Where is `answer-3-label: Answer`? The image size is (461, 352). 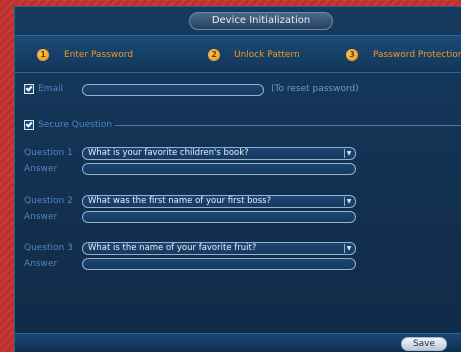 answer-3-label: Answer is located at coordinates (41, 264).